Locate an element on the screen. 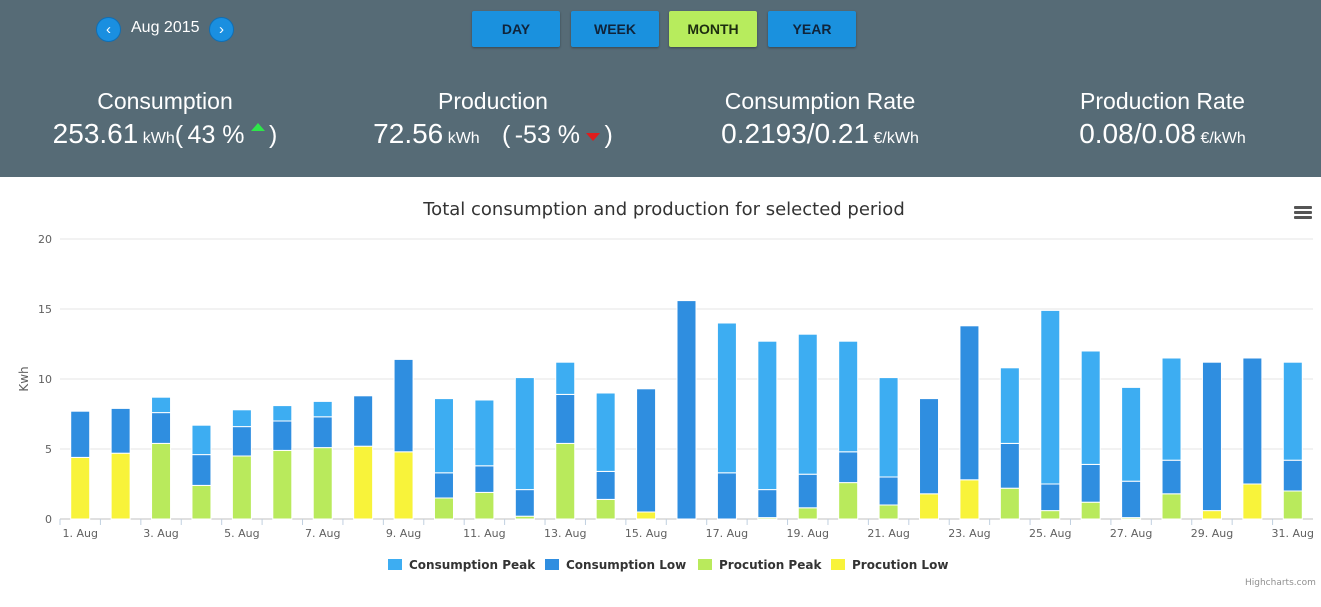  x-tick-label: 19. Aug is located at coordinates (808, 533).